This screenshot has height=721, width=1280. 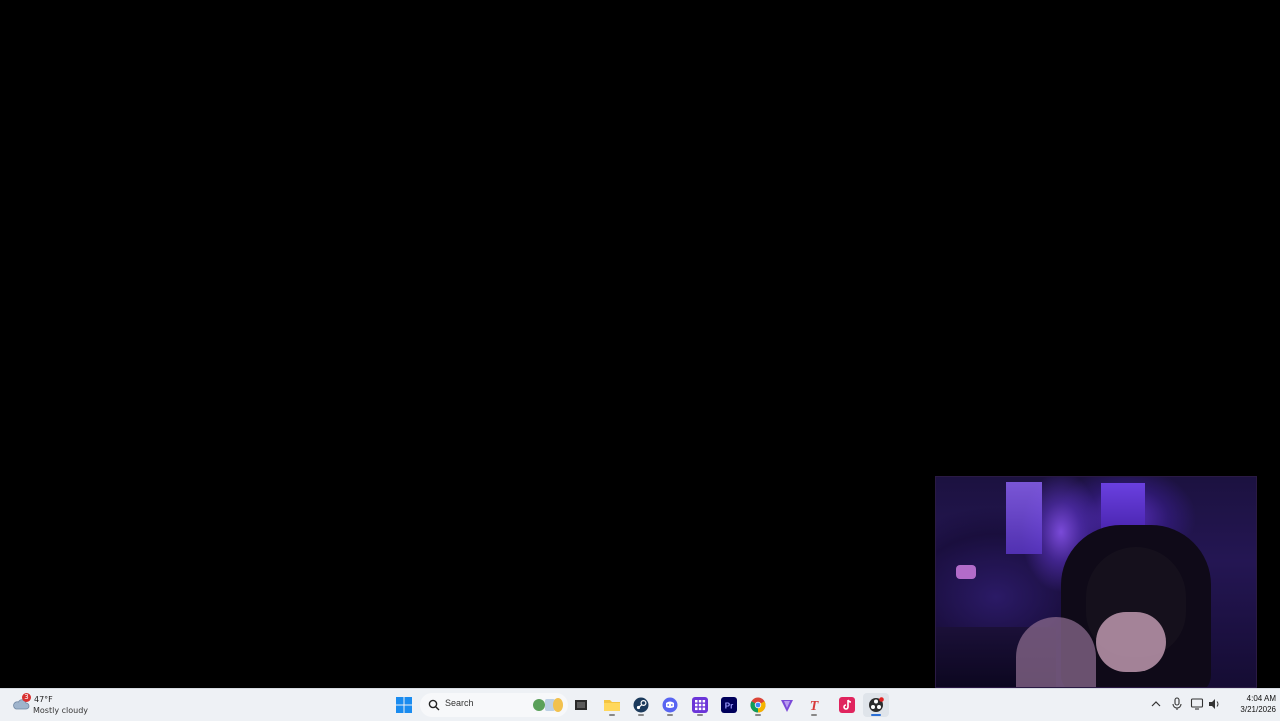 What do you see at coordinates (1177, 704) in the screenshot?
I see `microphone-icon` at bounding box center [1177, 704].